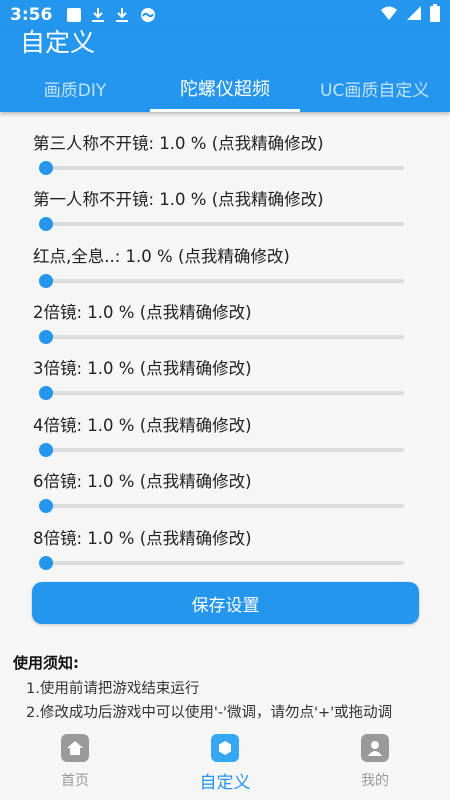 This screenshot has width=450, height=800. I want to click on app-bar: 自定义 画质DIY 陀螺仪超频 UC画质自定义, so click(225, 71).